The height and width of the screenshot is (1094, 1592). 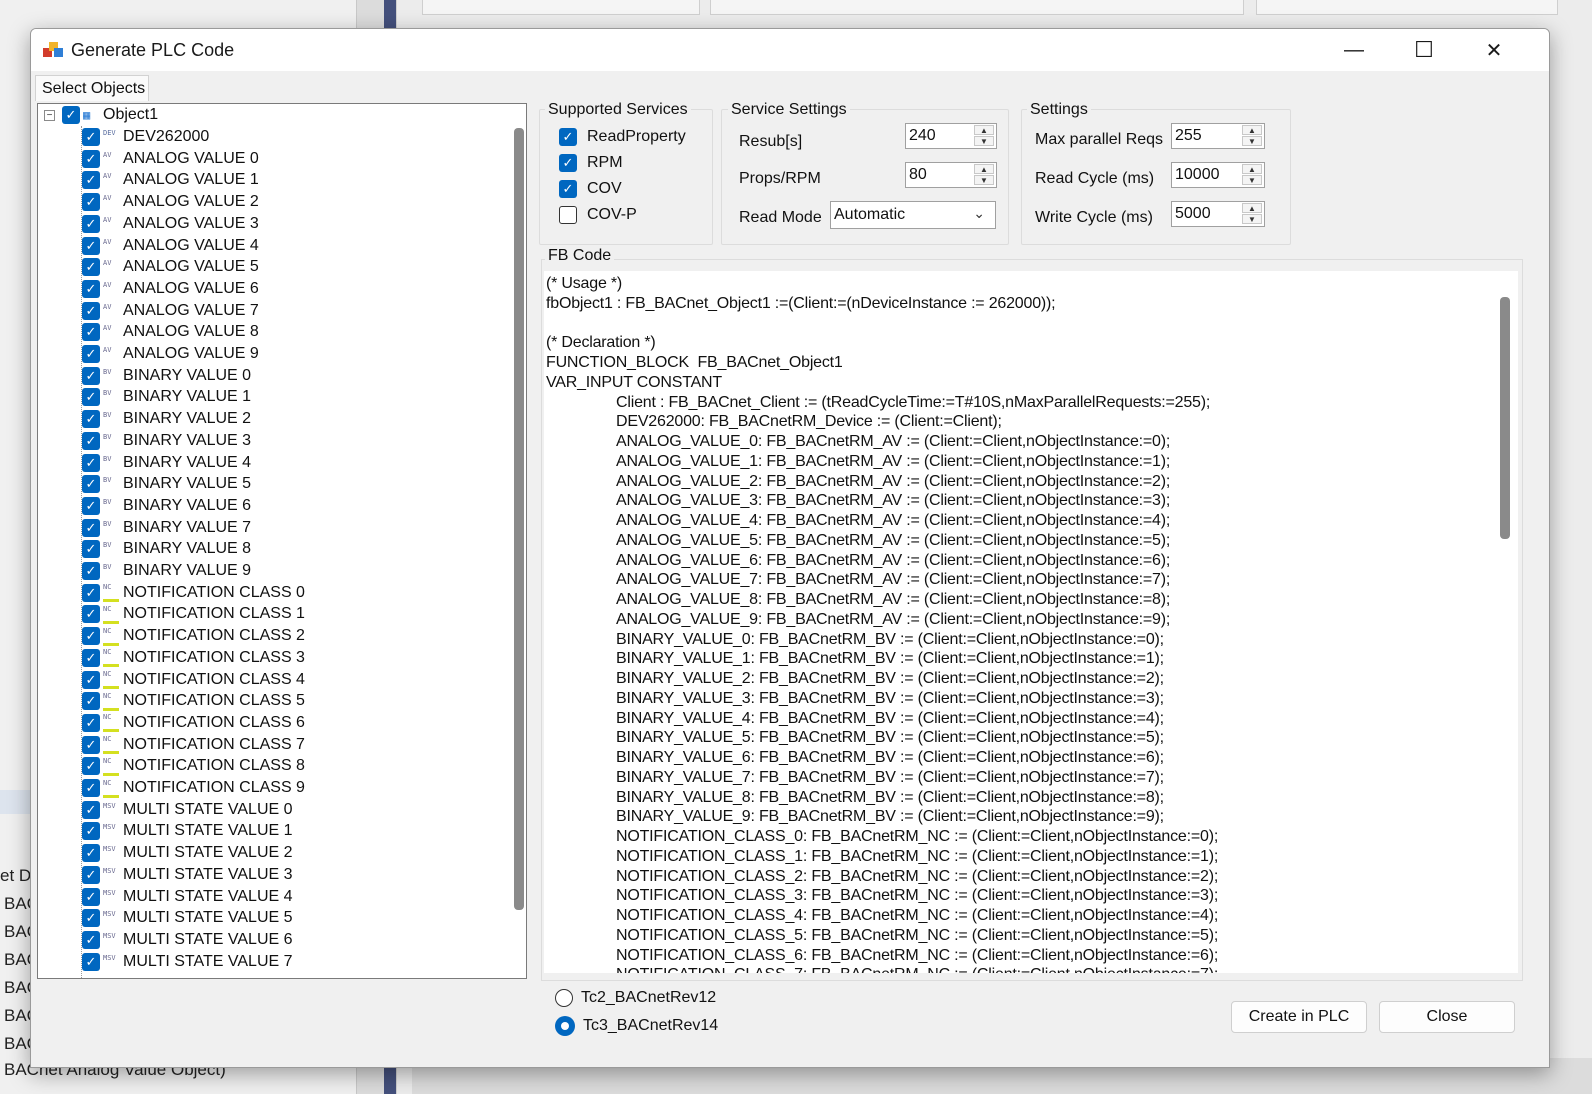 What do you see at coordinates (166, 376) in the screenshot?
I see `tree-item: ✓ BV BINARY VALUE 0` at bounding box center [166, 376].